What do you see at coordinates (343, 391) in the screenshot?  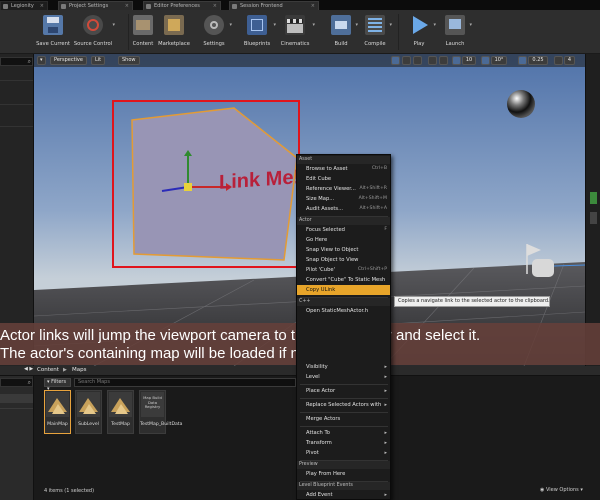 I see `menu-item-place-actor: Place Actor ▸` at bounding box center [343, 391].